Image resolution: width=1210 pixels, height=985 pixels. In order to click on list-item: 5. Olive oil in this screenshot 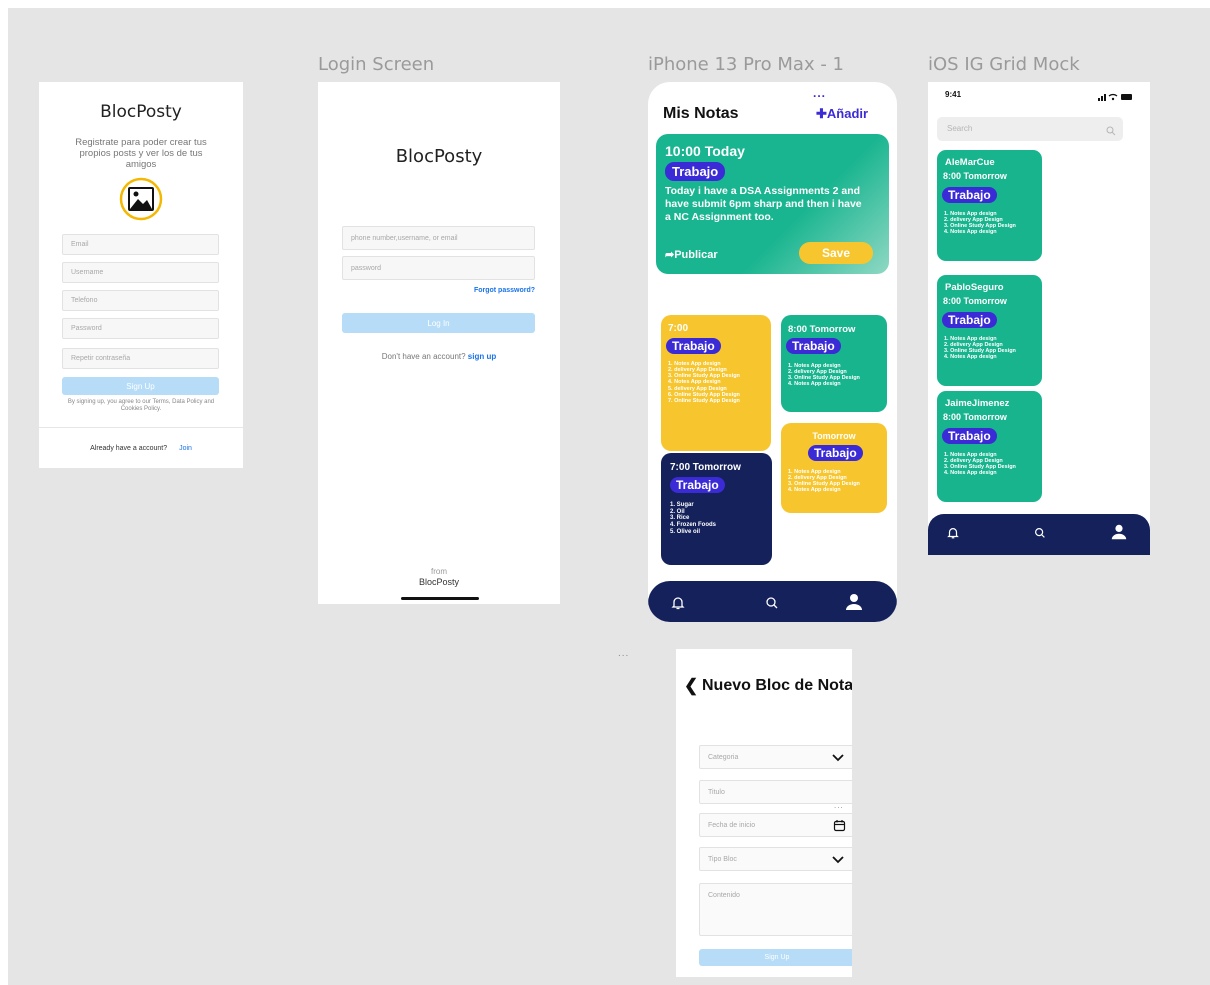, I will do `click(685, 531)`.